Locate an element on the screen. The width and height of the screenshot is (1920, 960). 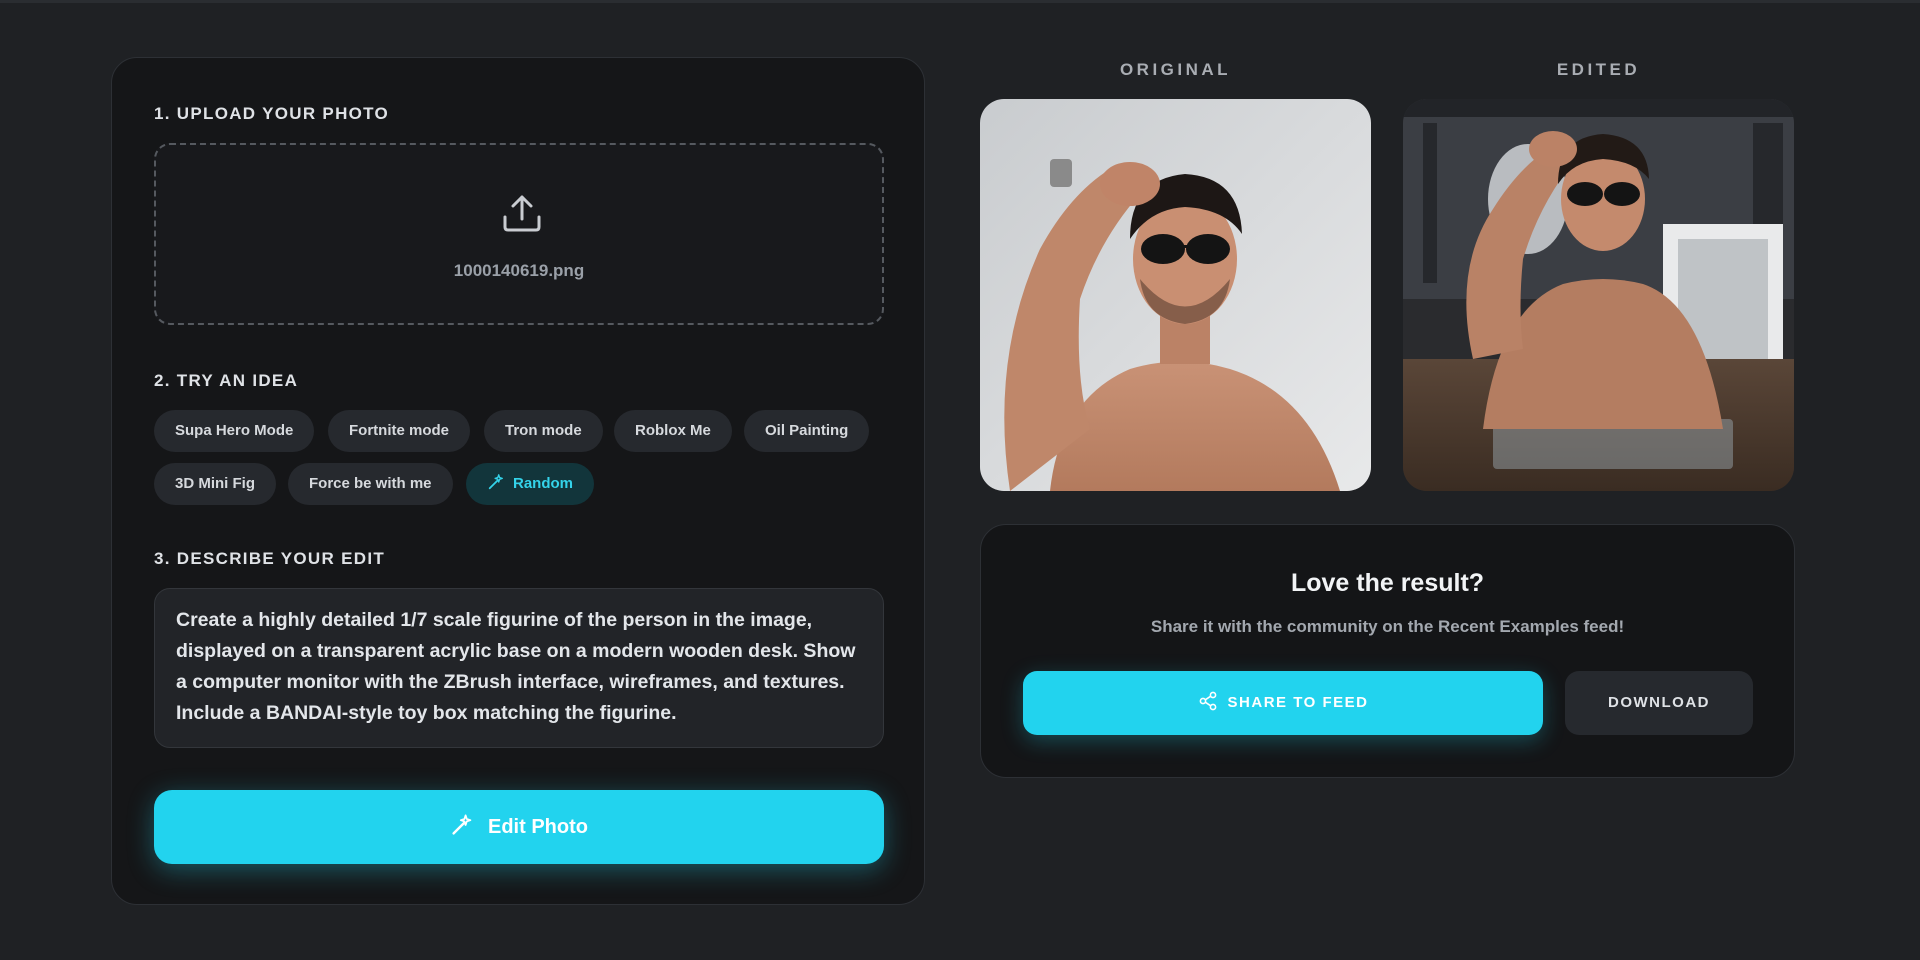
upload-dropzone: 1000140619.png is located at coordinates (519, 234).